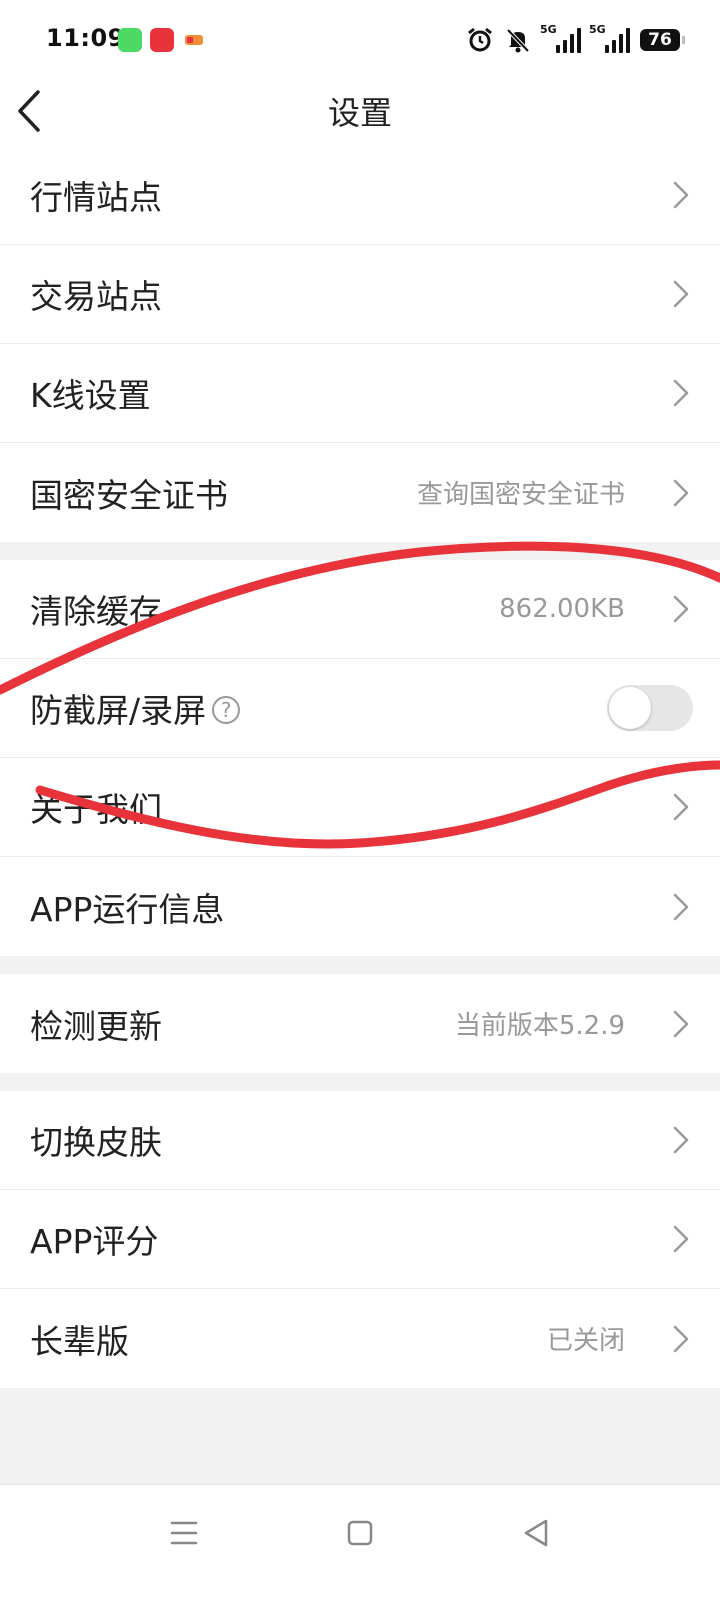 The height and width of the screenshot is (1604, 720). What do you see at coordinates (360, 294) in the screenshot?
I see `row-trade-site: 交易站点` at bounding box center [360, 294].